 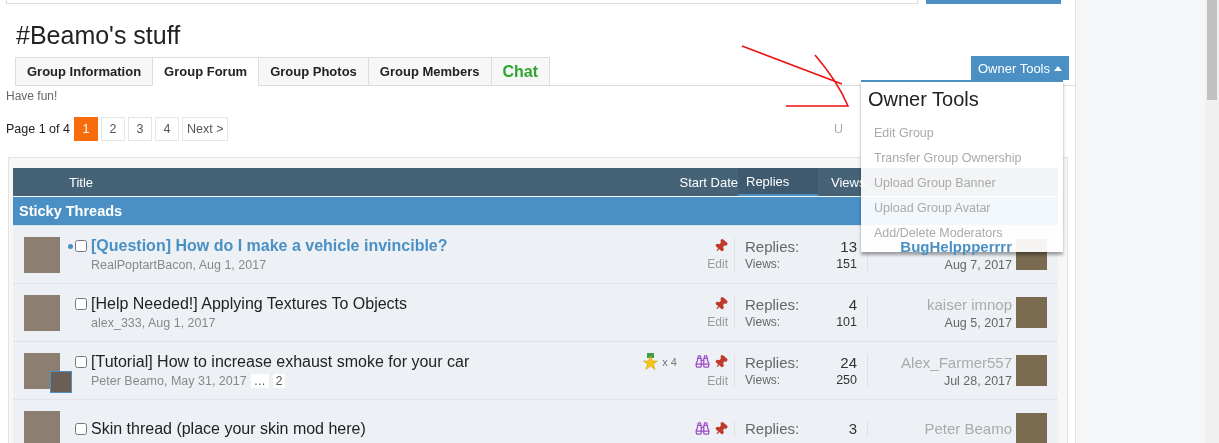 I want to click on next-page-link: Next >, so click(x=205, y=129).